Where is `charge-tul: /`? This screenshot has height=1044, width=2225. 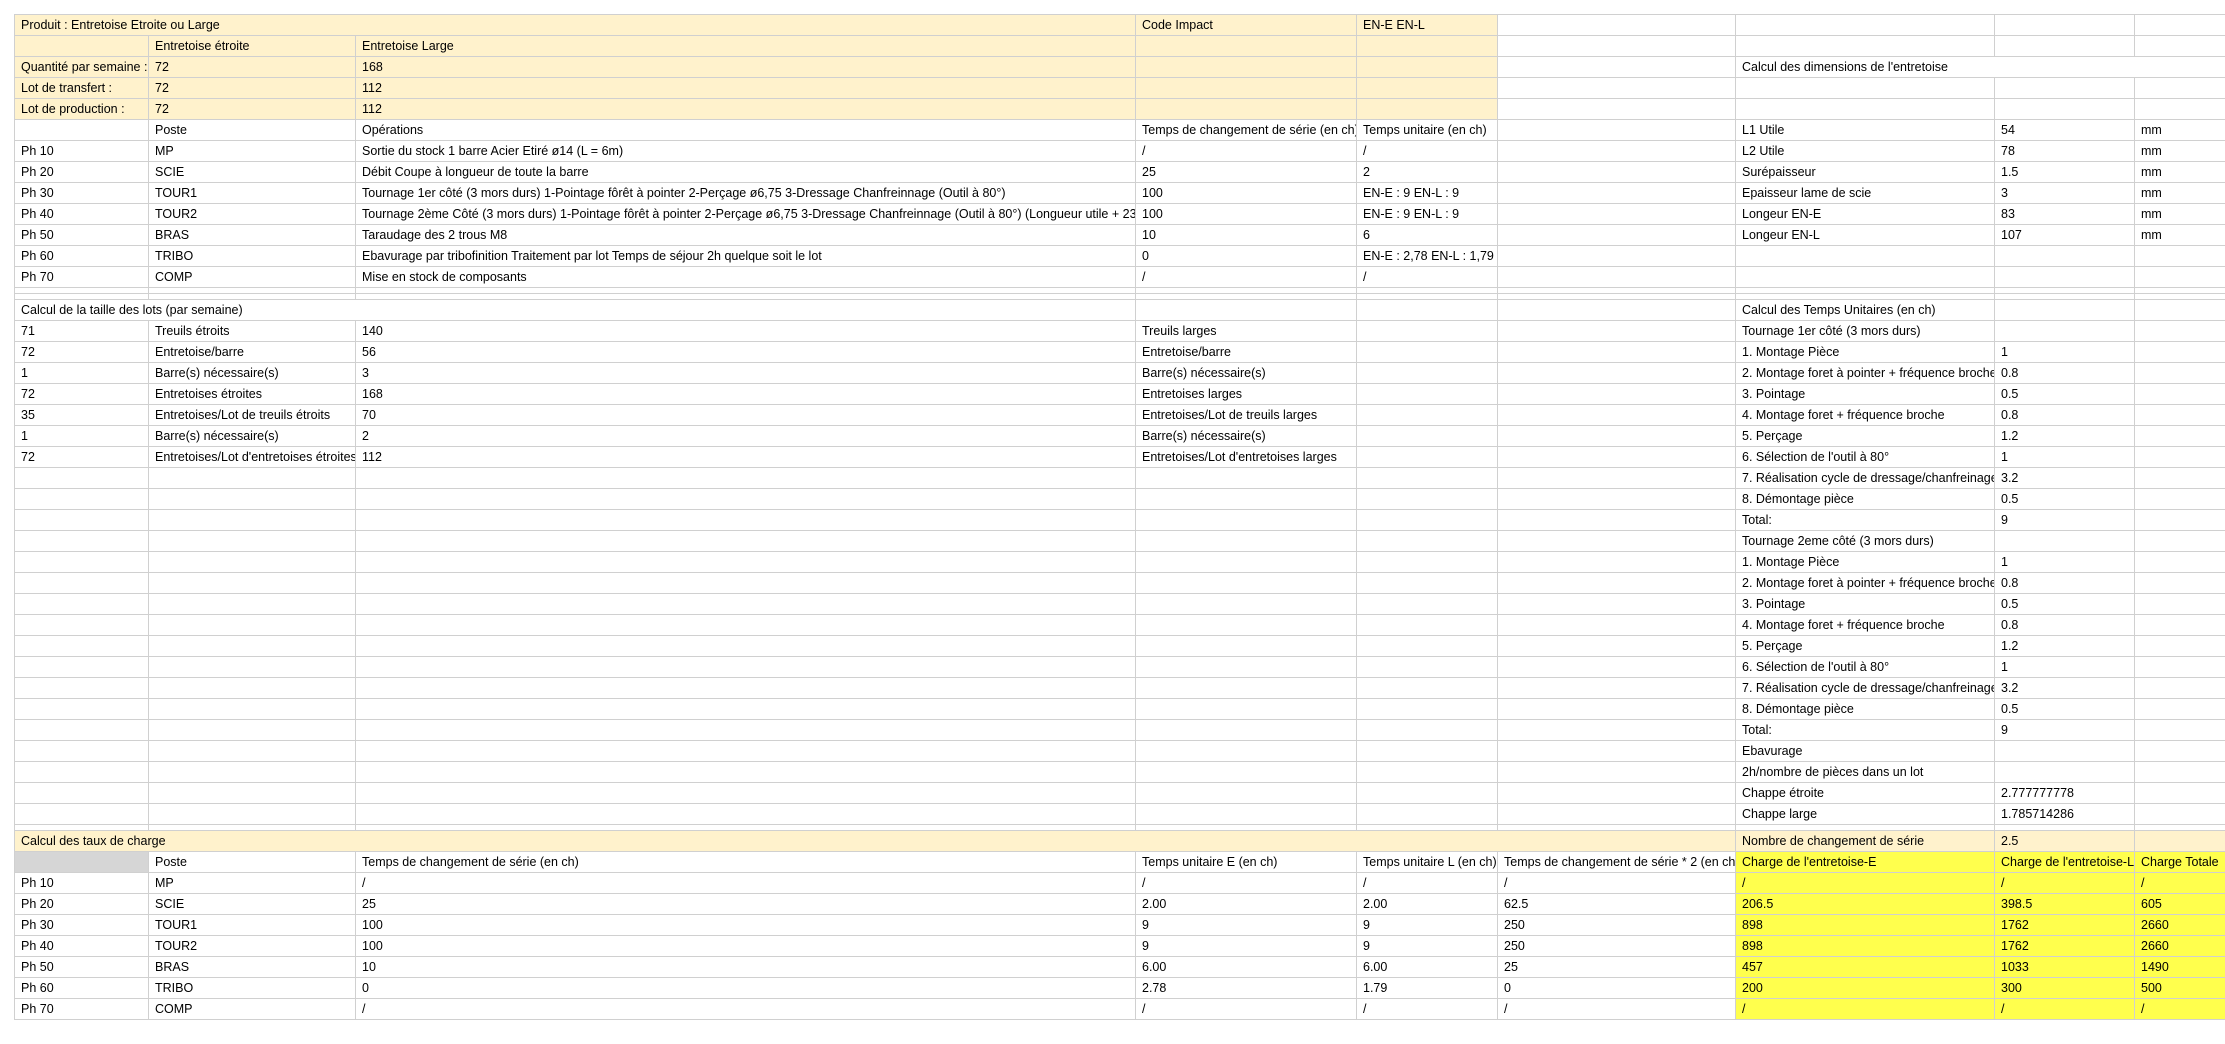 charge-tul: / is located at coordinates (1427, 883).